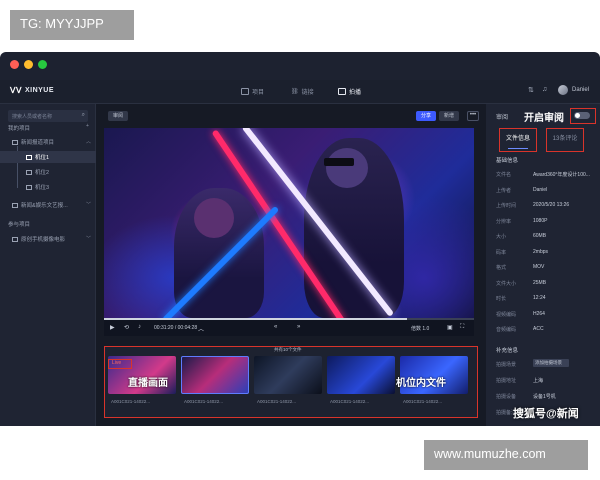 The height and width of the screenshot is (480, 600). I want to click on field-value: 12:24, so click(539, 298).